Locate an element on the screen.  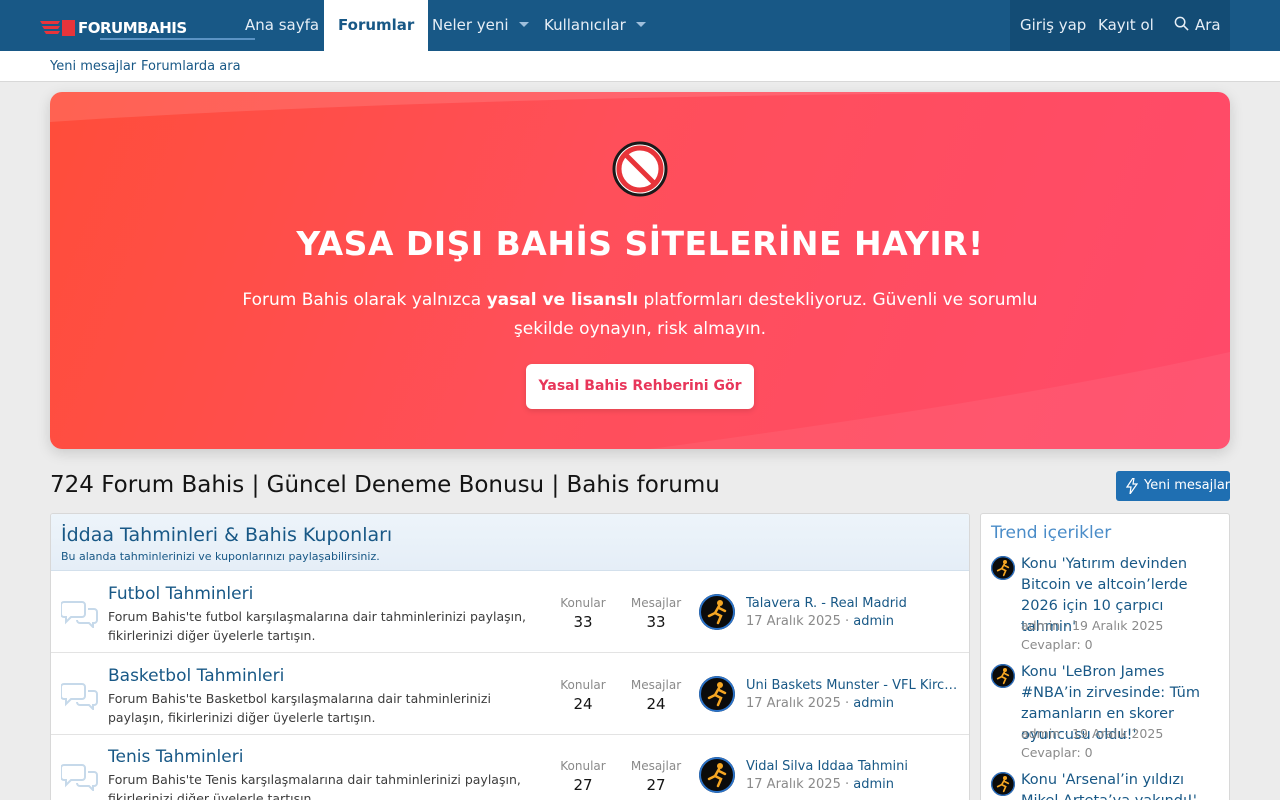
forum-title: Tenis Tahminleri is located at coordinates (175, 757).